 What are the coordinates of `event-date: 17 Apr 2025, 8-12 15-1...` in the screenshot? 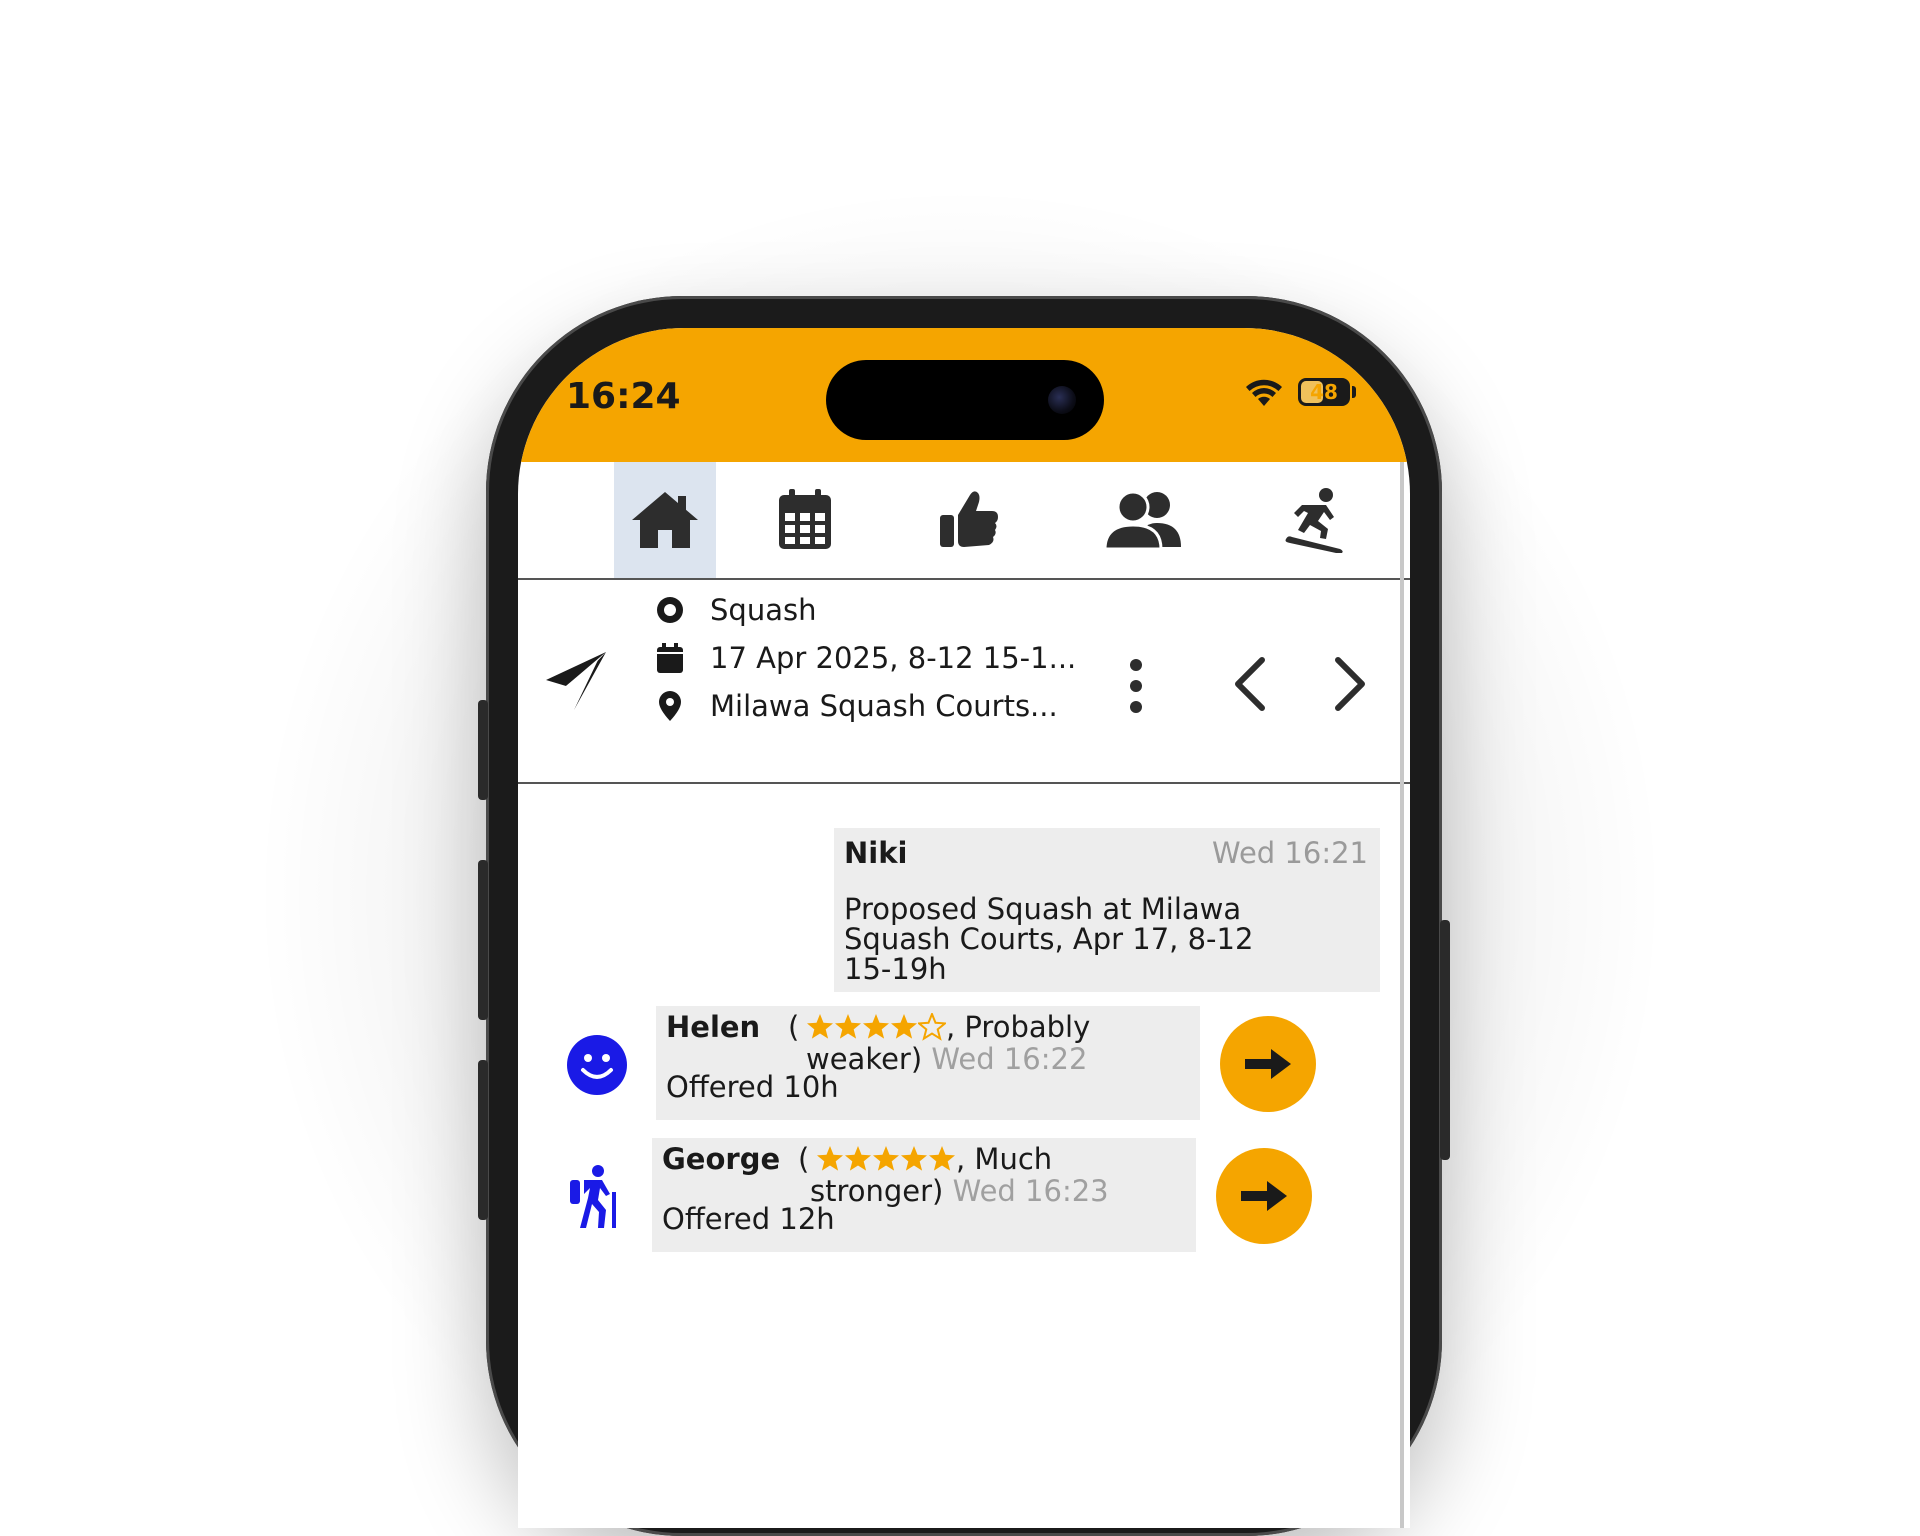 It's located at (893, 658).